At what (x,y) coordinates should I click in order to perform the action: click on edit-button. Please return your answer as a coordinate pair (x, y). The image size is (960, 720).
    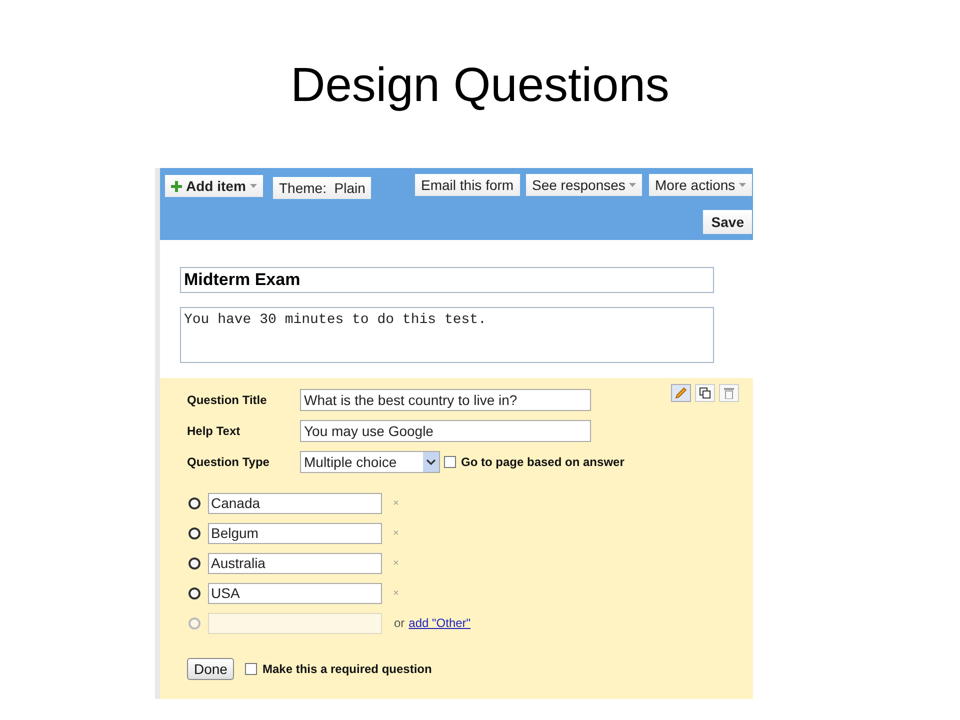
    Looking at the image, I should click on (681, 393).